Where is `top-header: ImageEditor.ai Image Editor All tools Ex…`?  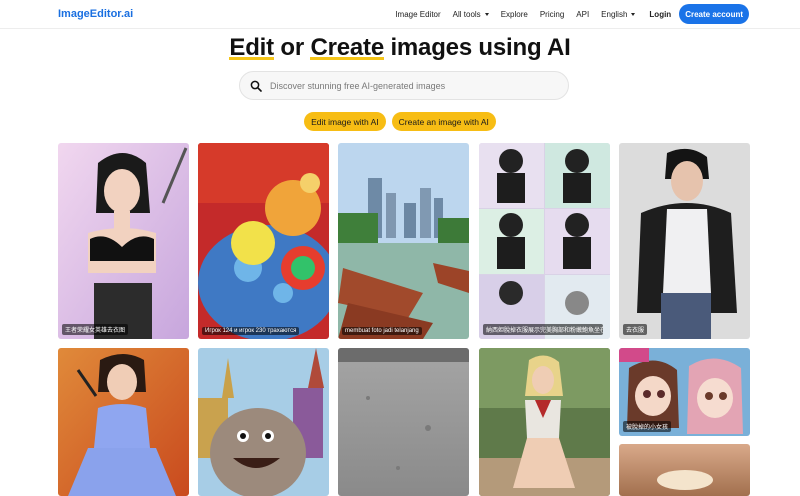 top-header: ImageEditor.ai Image Editor All tools Ex… is located at coordinates (400, 14).